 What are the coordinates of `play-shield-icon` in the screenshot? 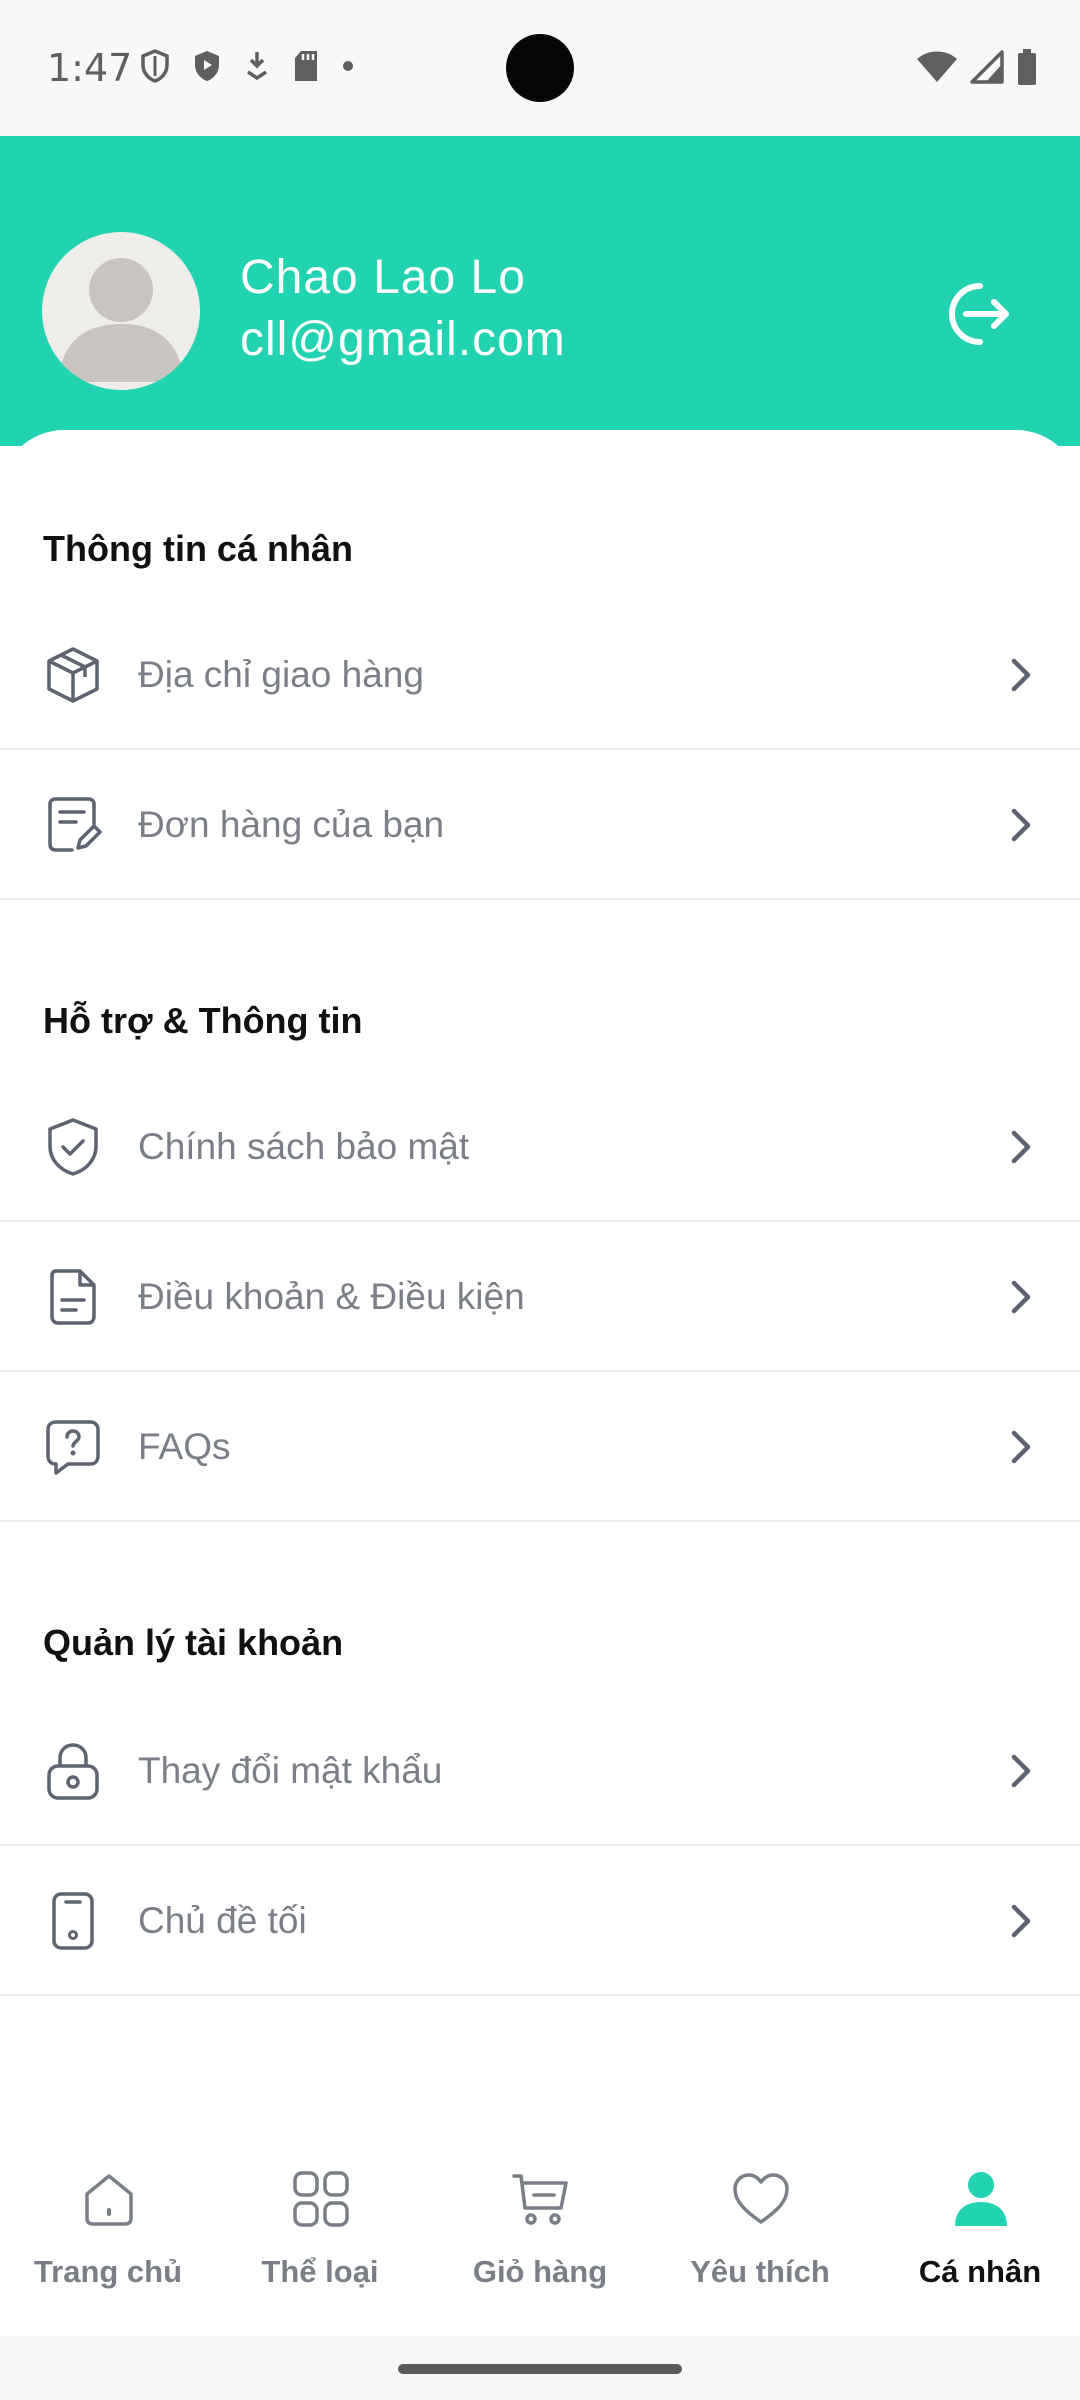 It's located at (207, 66).